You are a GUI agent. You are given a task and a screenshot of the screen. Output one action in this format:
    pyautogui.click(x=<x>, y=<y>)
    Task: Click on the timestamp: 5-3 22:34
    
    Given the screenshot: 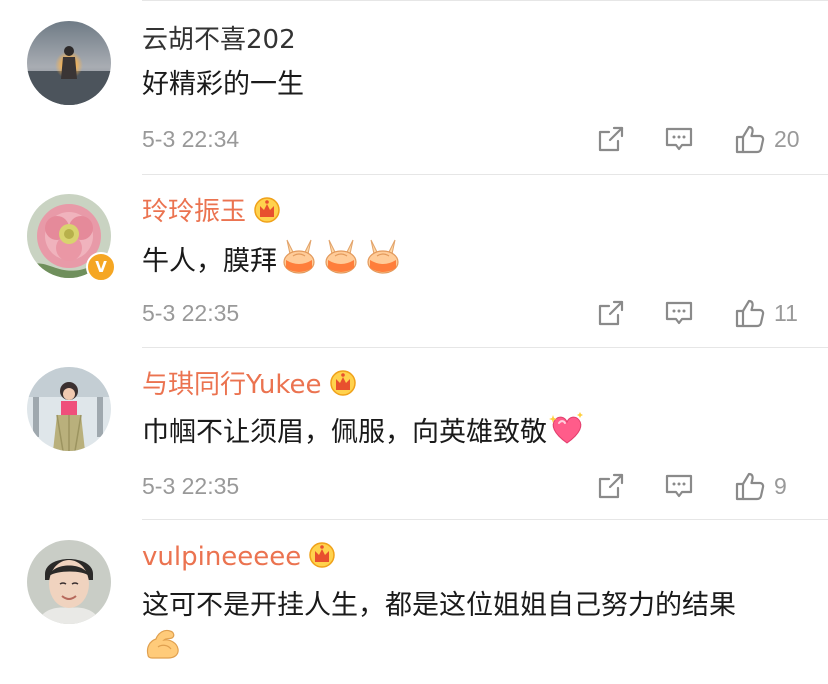 What is the action you would take?
    pyautogui.click(x=191, y=139)
    